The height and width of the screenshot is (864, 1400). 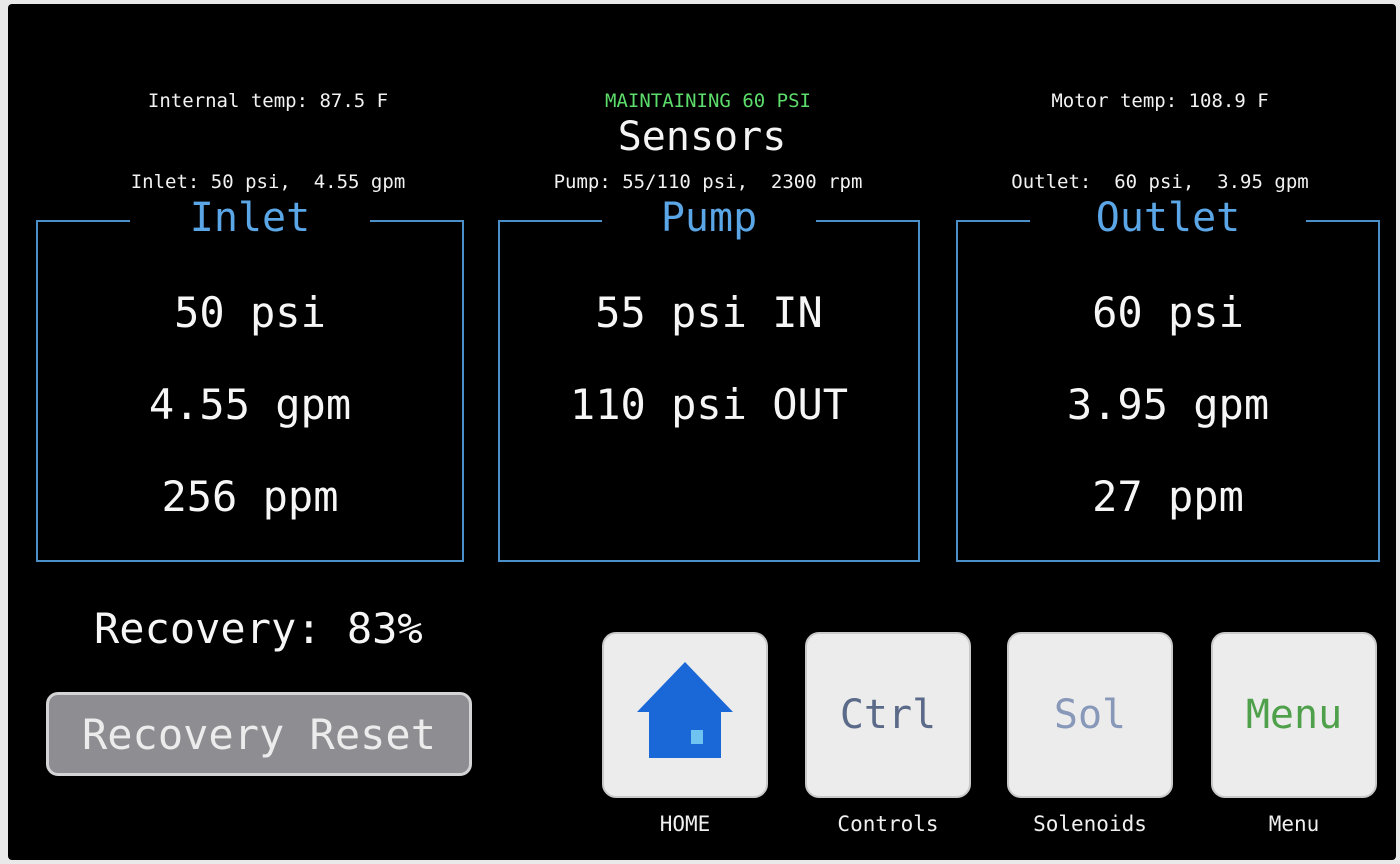 What do you see at coordinates (685, 824) in the screenshot?
I see `home-button-label: HOME` at bounding box center [685, 824].